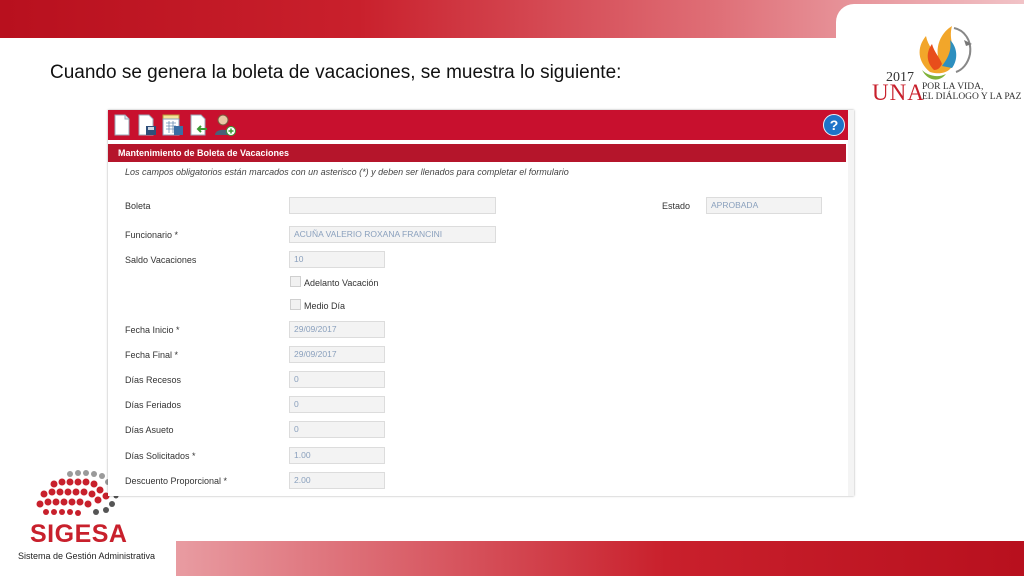  What do you see at coordinates (337, 480) in the screenshot?
I see `descuento-proporcional-field: 2.00` at bounding box center [337, 480].